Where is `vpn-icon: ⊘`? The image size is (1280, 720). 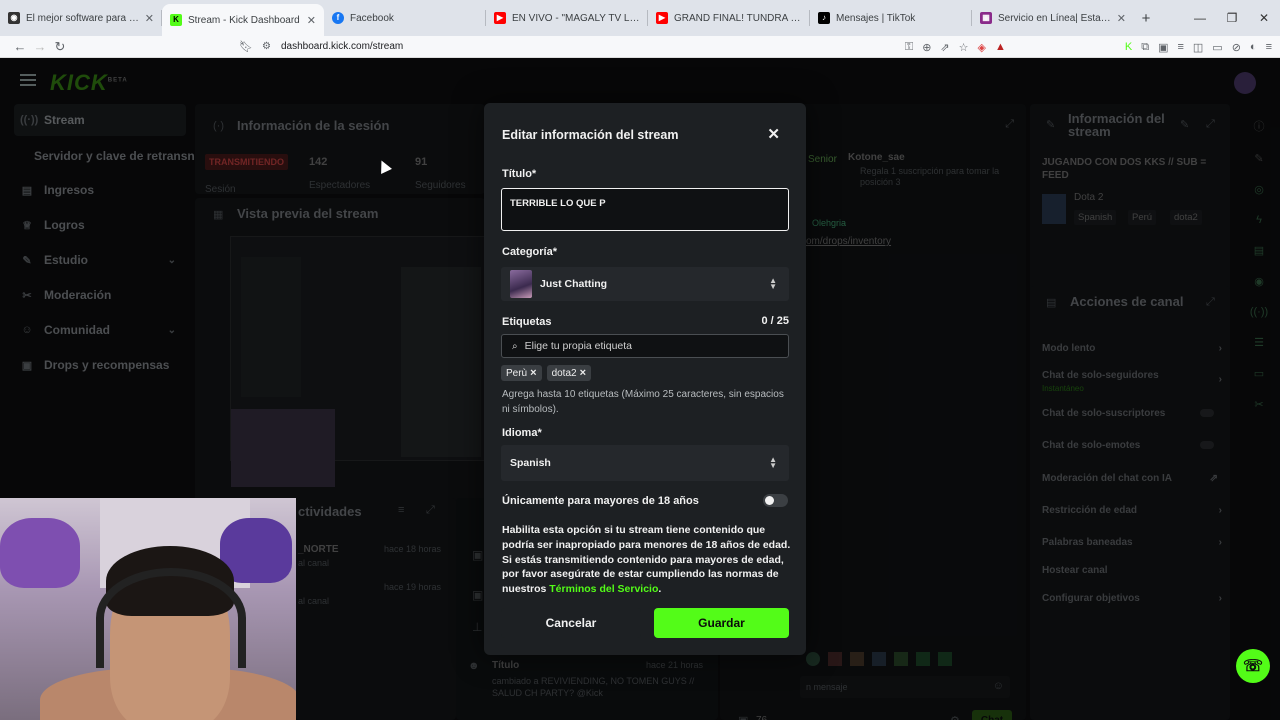
vpn-icon: ⊘ is located at coordinates (1236, 47).